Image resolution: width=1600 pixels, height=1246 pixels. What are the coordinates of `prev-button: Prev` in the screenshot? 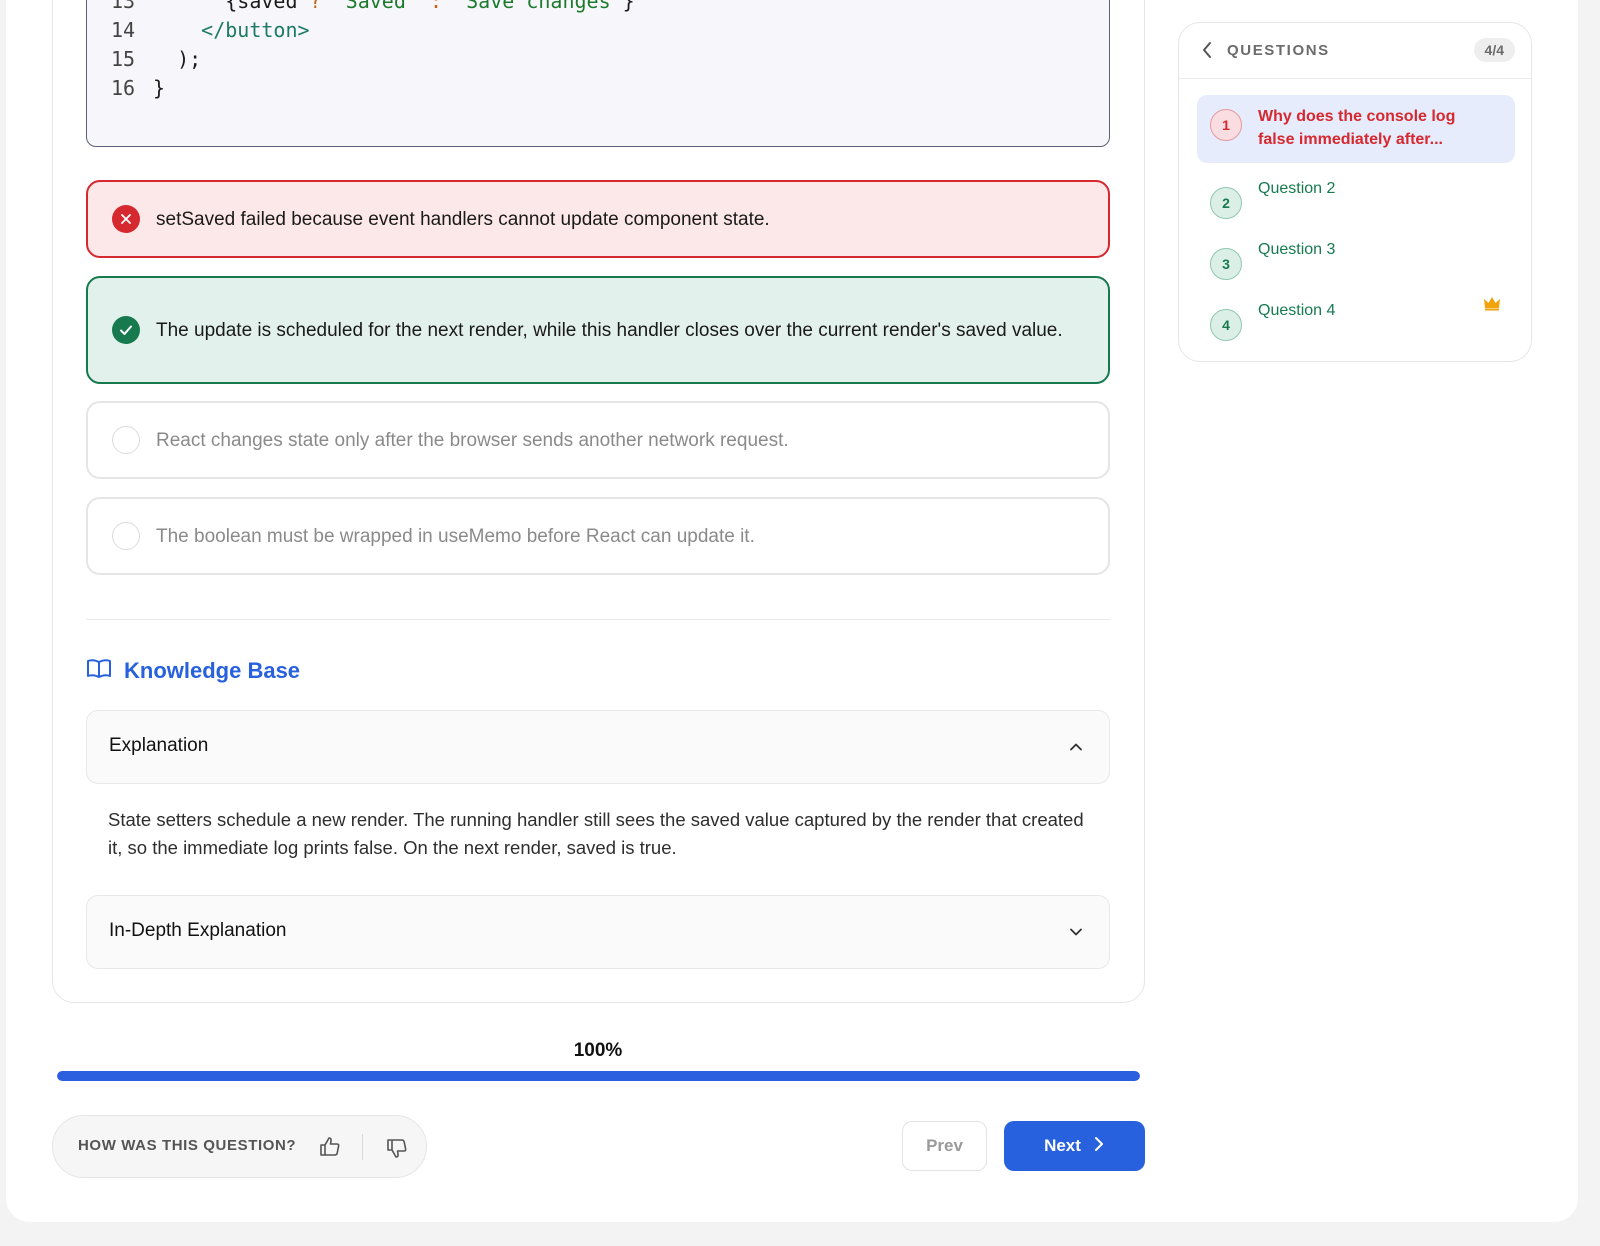 It's located at (944, 1146).